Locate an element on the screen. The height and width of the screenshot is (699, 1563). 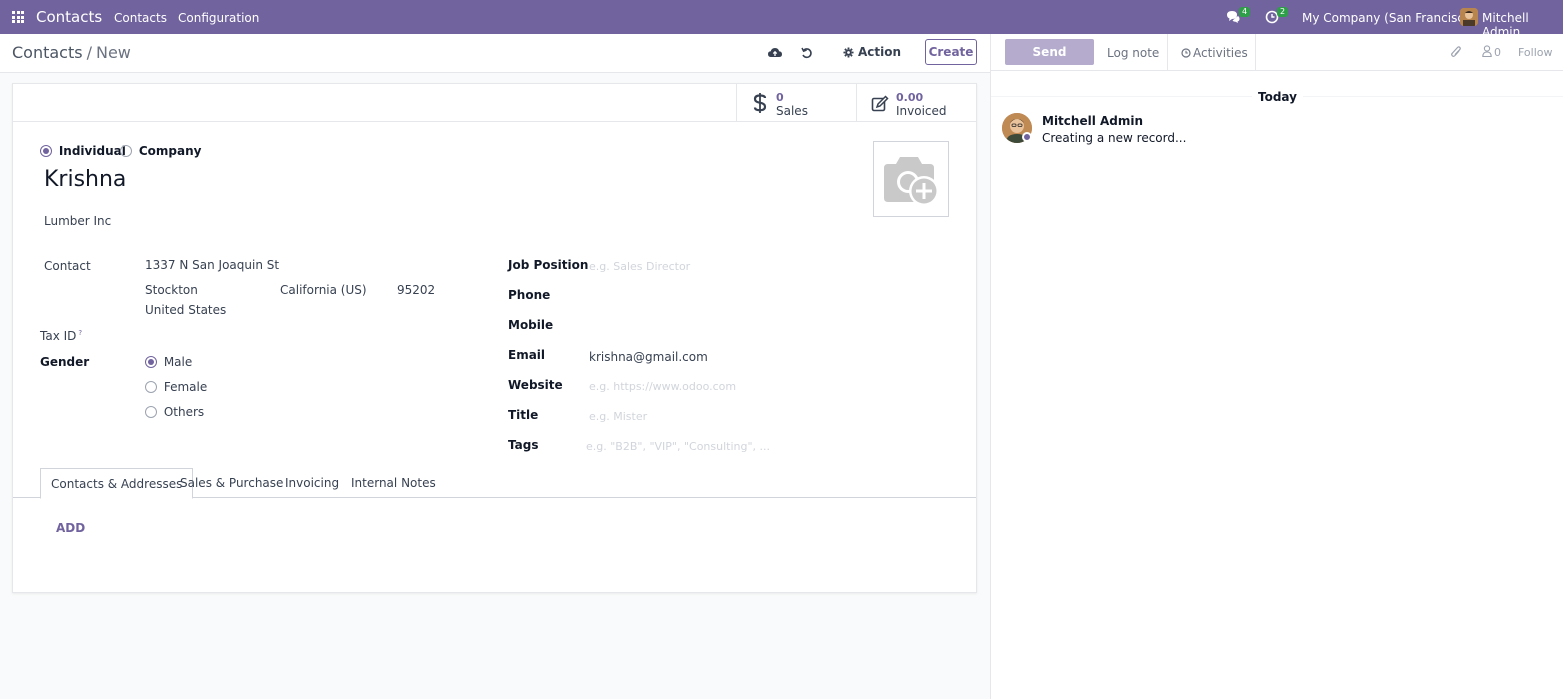
edit-icon is located at coordinates (880, 106).